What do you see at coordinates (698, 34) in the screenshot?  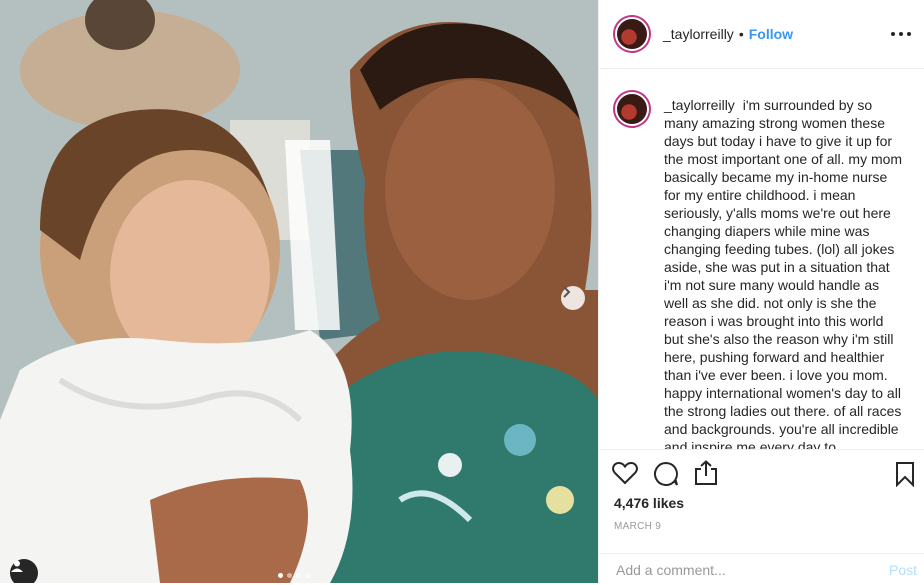 I see `header-username: _taylorreilly` at bounding box center [698, 34].